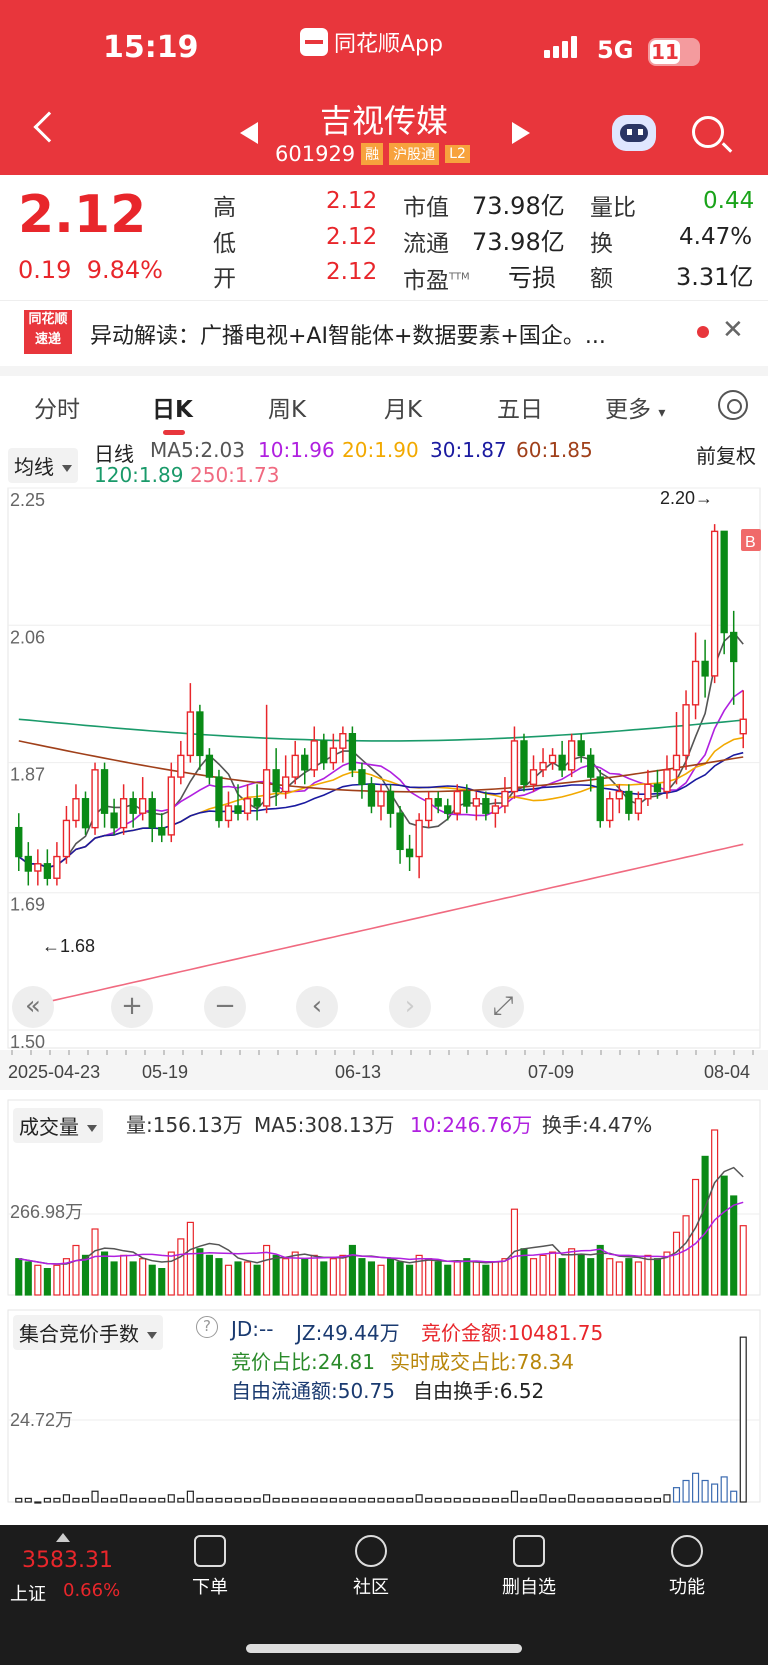 The width and height of the screenshot is (768, 1665). I want to click on close-icon: ✕, so click(733, 330).